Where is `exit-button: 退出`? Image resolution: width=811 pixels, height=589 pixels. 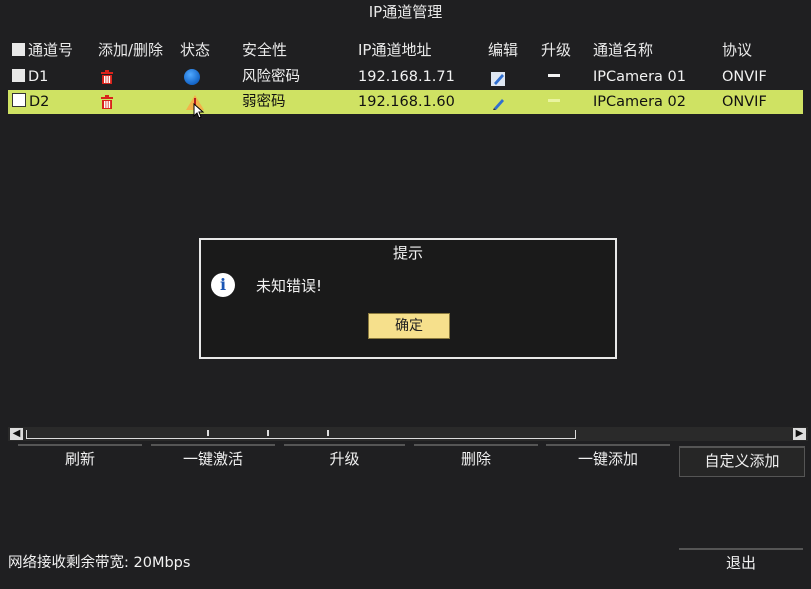 exit-button: 退出 is located at coordinates (741, 563).